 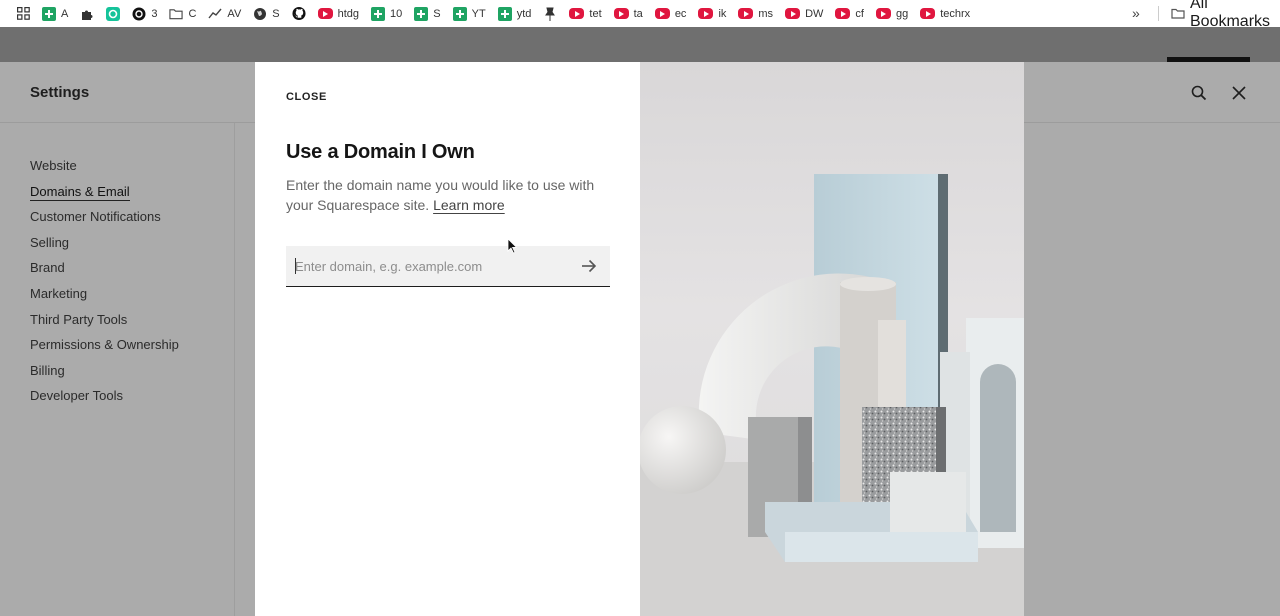 What do you see at coordinates (104, 170) in the screenshot?
I see `nav-item: Website` at bounding box center [104, 170].